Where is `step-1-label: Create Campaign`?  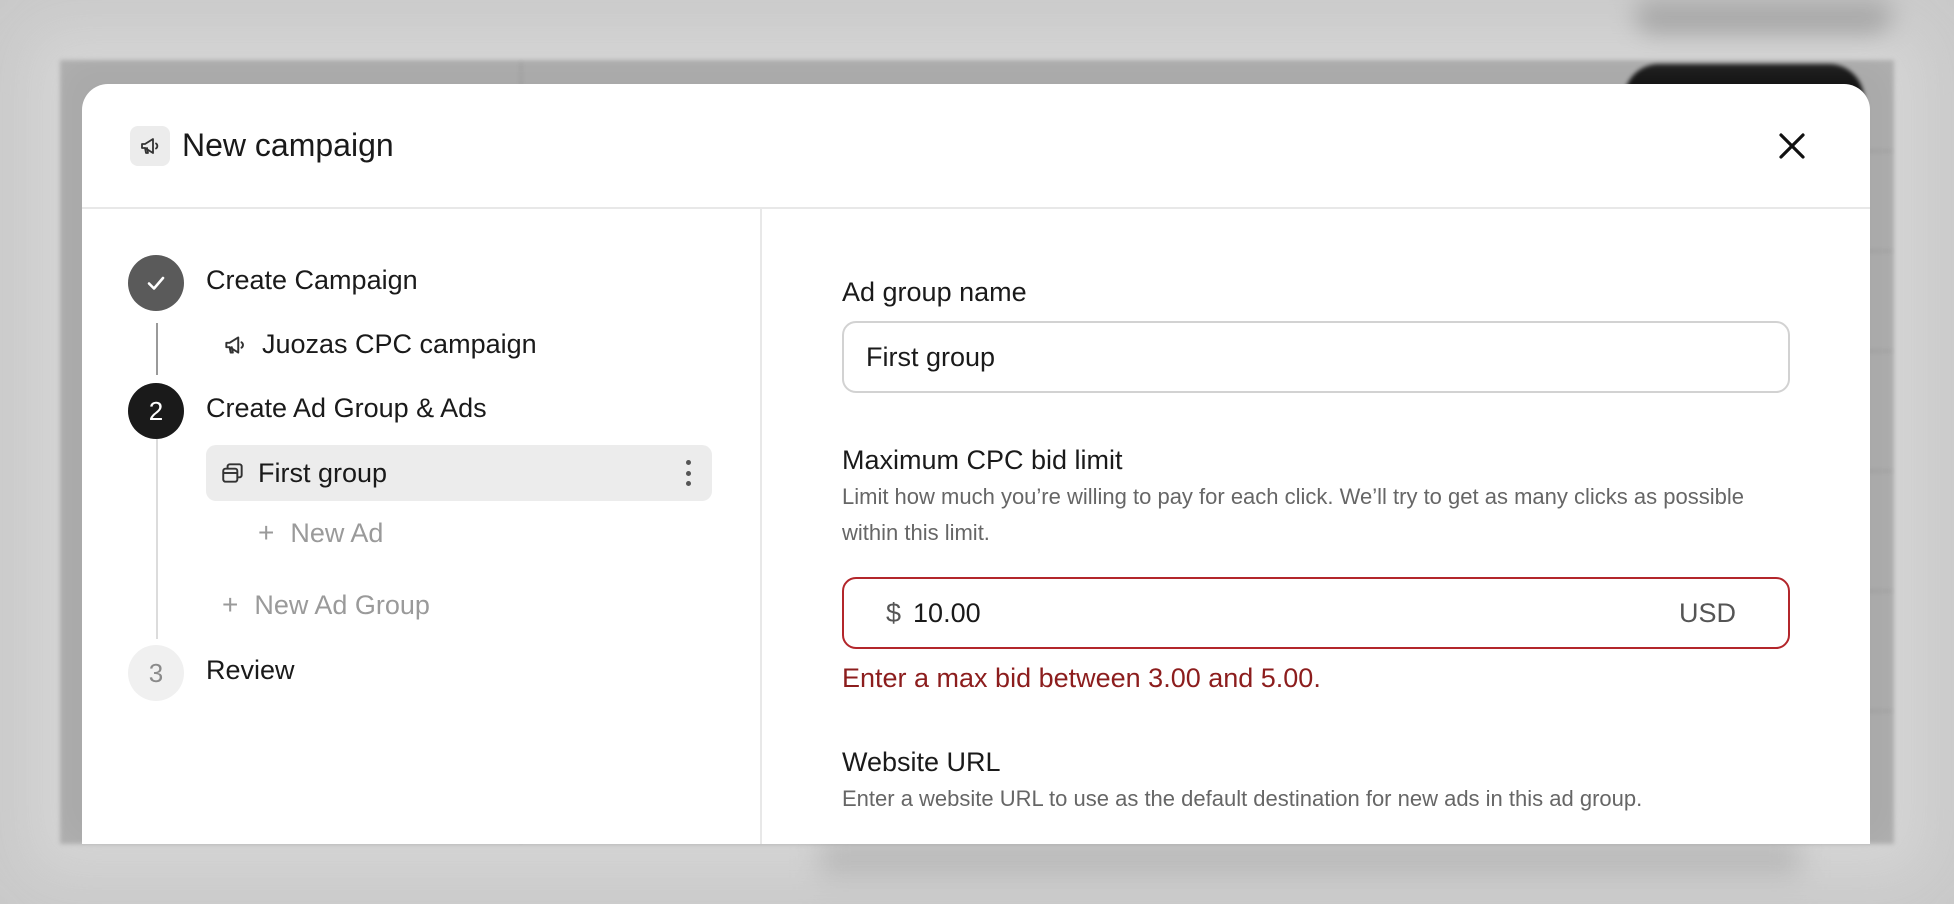 step-1-label: Create Campaign is located at coordinates (312, 280).